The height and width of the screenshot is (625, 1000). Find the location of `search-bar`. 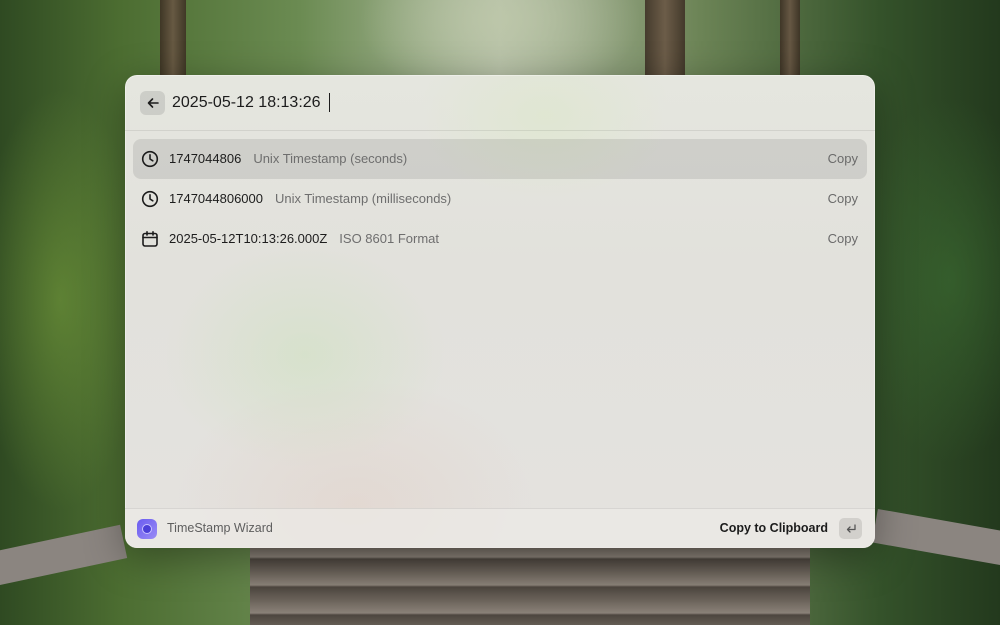

search-bar is located at coordinates (500, 103).